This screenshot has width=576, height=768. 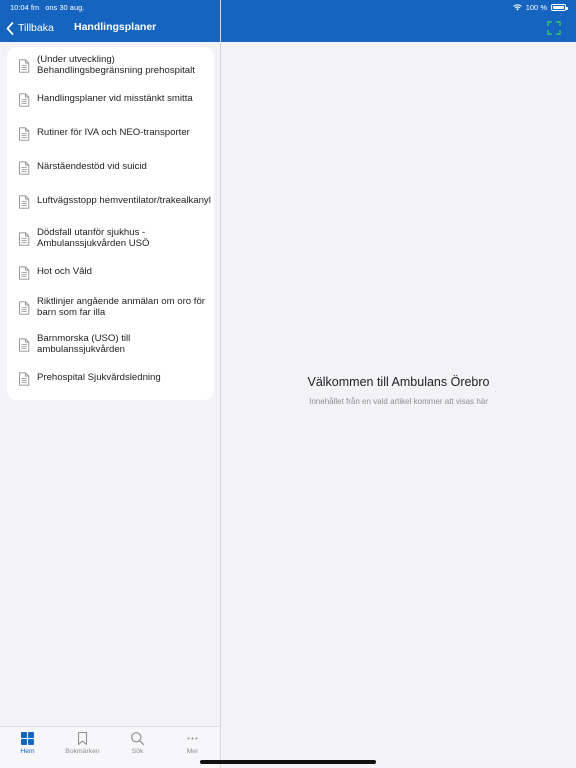 What do you see at coordinates (25, 7) in the screenshot?
I see `status-time: 10:04 fm` at bounding box center [25, 7].